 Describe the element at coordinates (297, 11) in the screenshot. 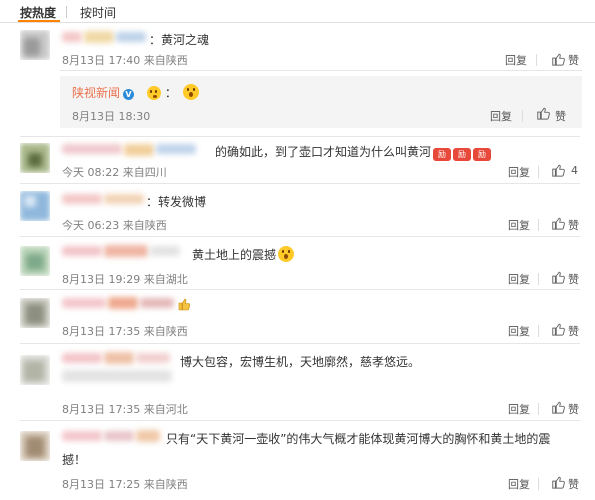

I see `sort-tabs: 按热度 按时间` at that location.